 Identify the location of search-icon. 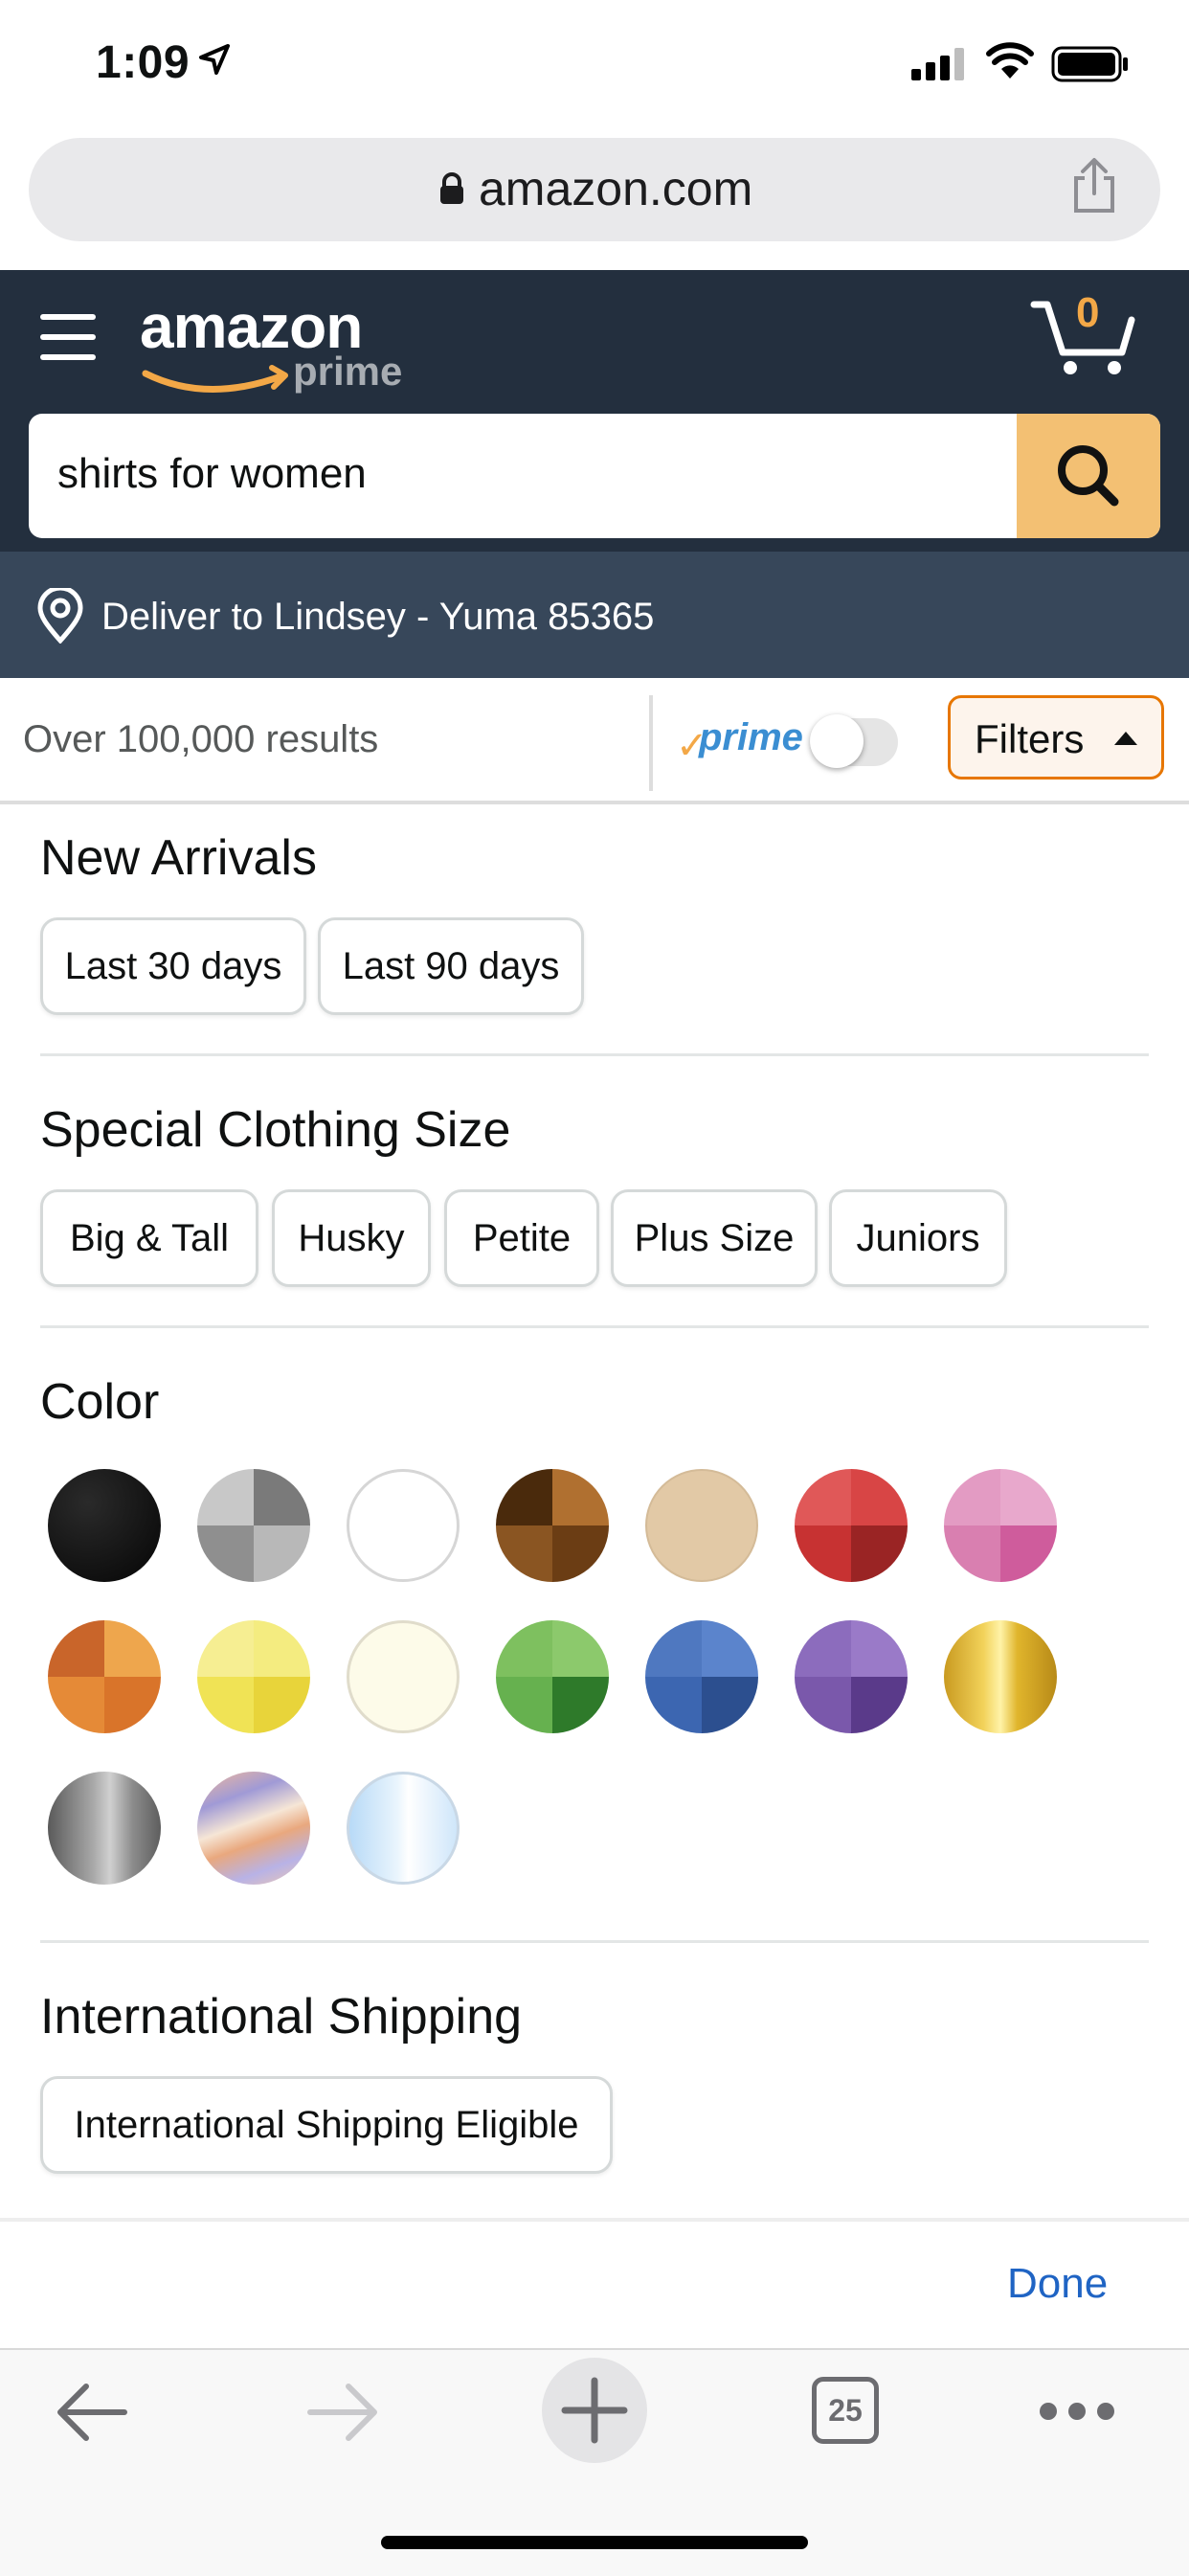
(1088, 476).